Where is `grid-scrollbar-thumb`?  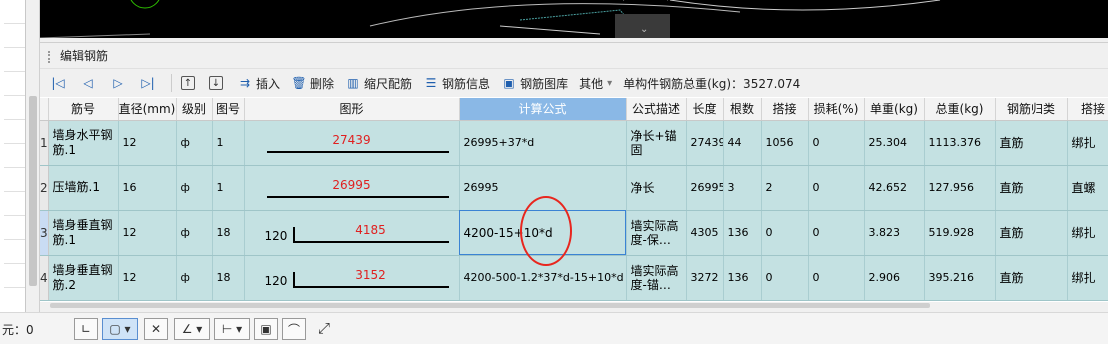 grid-scrollbar-thumb is located at coordinates (490, 305).